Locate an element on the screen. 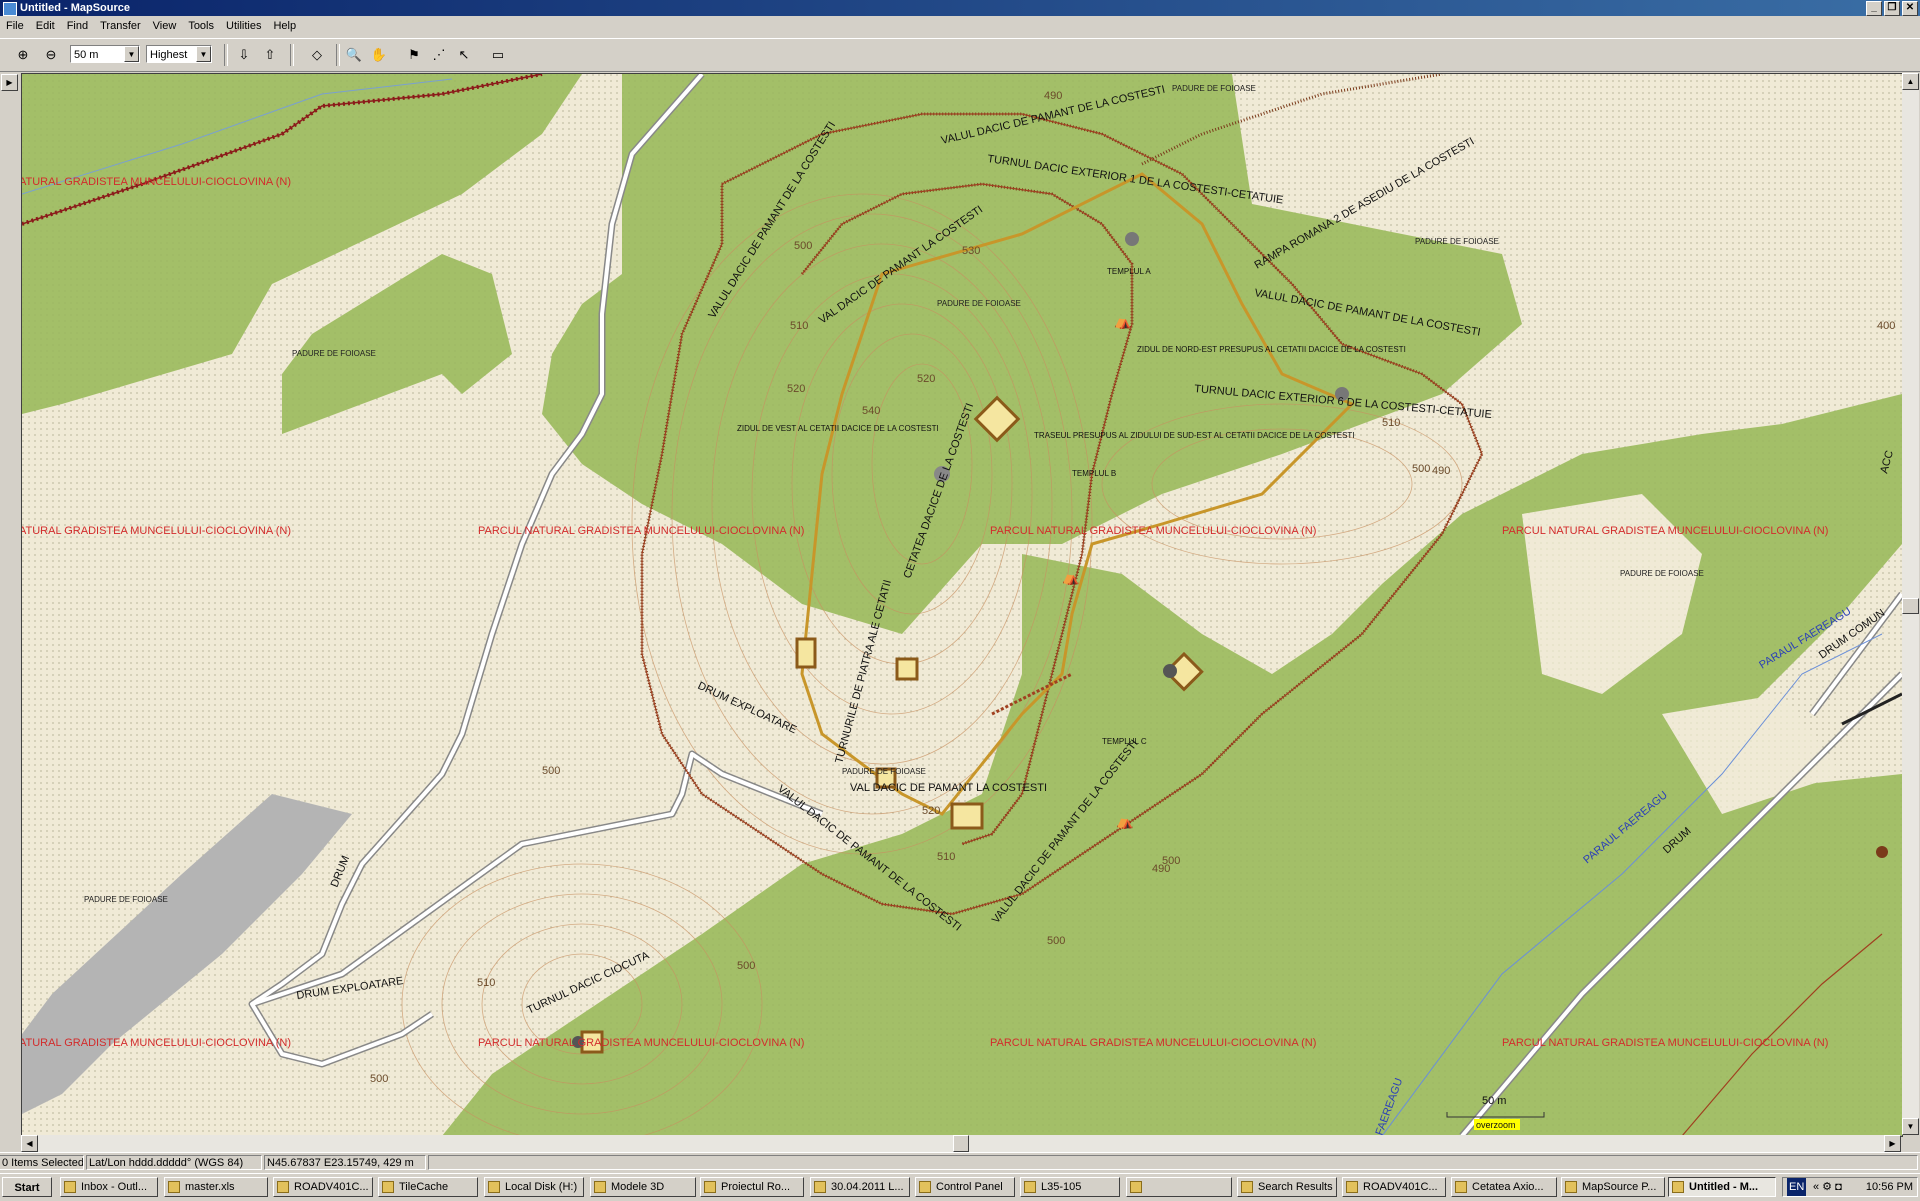 This screenshot has height=1201, width=1920. receive-from-device-icon: ⇩ is located at coordinates (244, 55).